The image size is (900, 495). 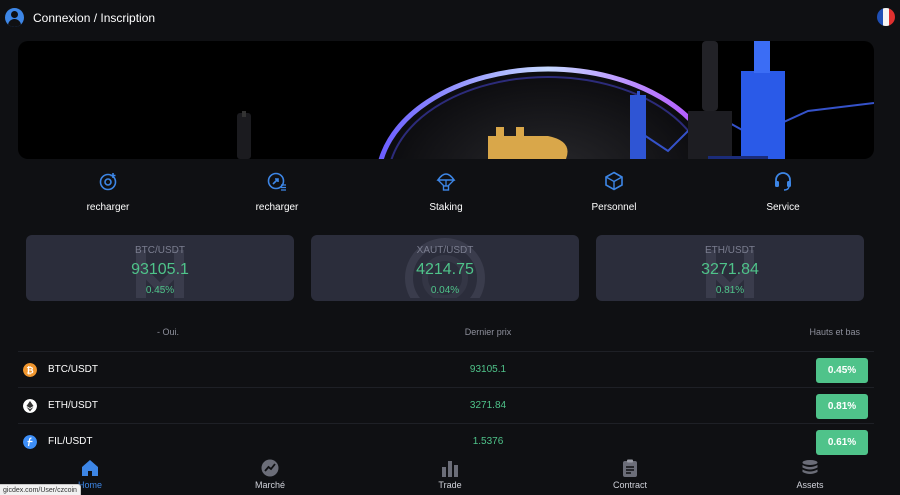 What do you see at coordinates (40, 489) in the screenshot?
I see `status-url-tooltip: gicdex.com/User/czcoin` at bounding box center [40, 489].